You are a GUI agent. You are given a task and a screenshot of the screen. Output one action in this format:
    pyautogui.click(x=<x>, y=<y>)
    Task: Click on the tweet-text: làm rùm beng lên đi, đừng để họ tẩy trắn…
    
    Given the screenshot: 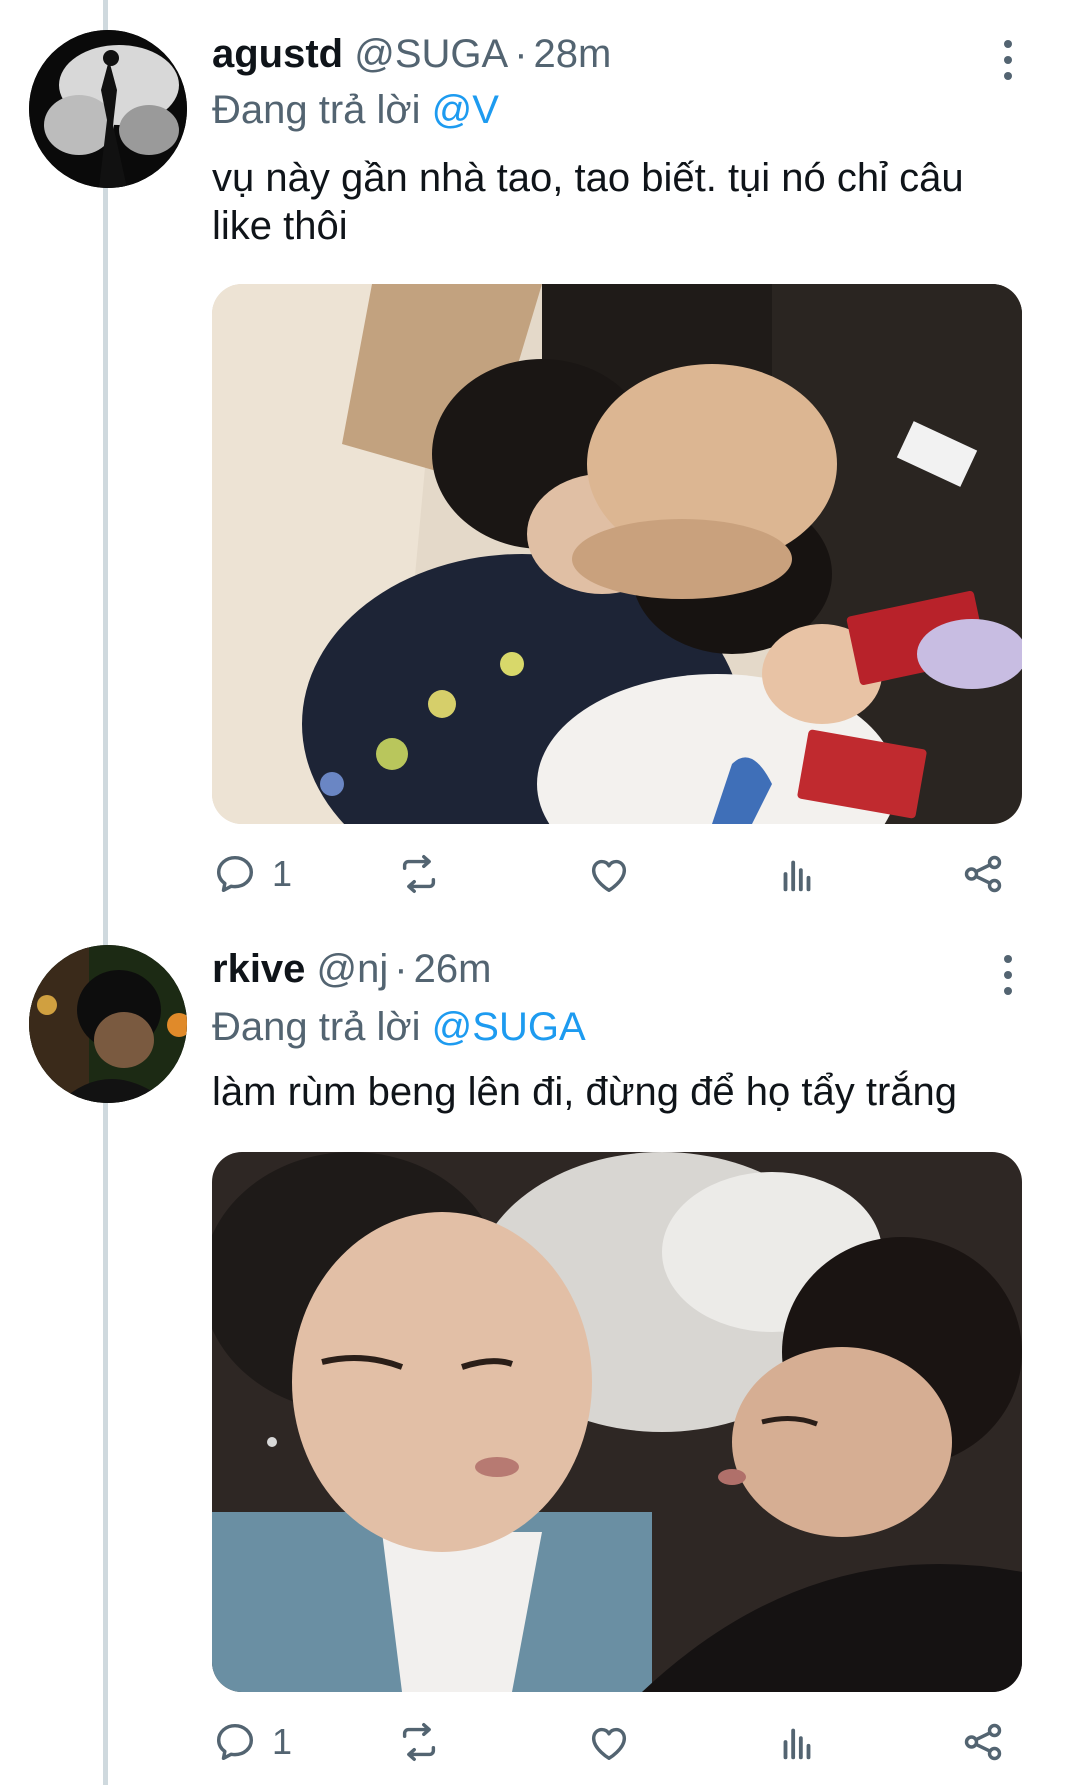 What is the action you would take?
    pyautogui.click(x=584, y=1092)
    